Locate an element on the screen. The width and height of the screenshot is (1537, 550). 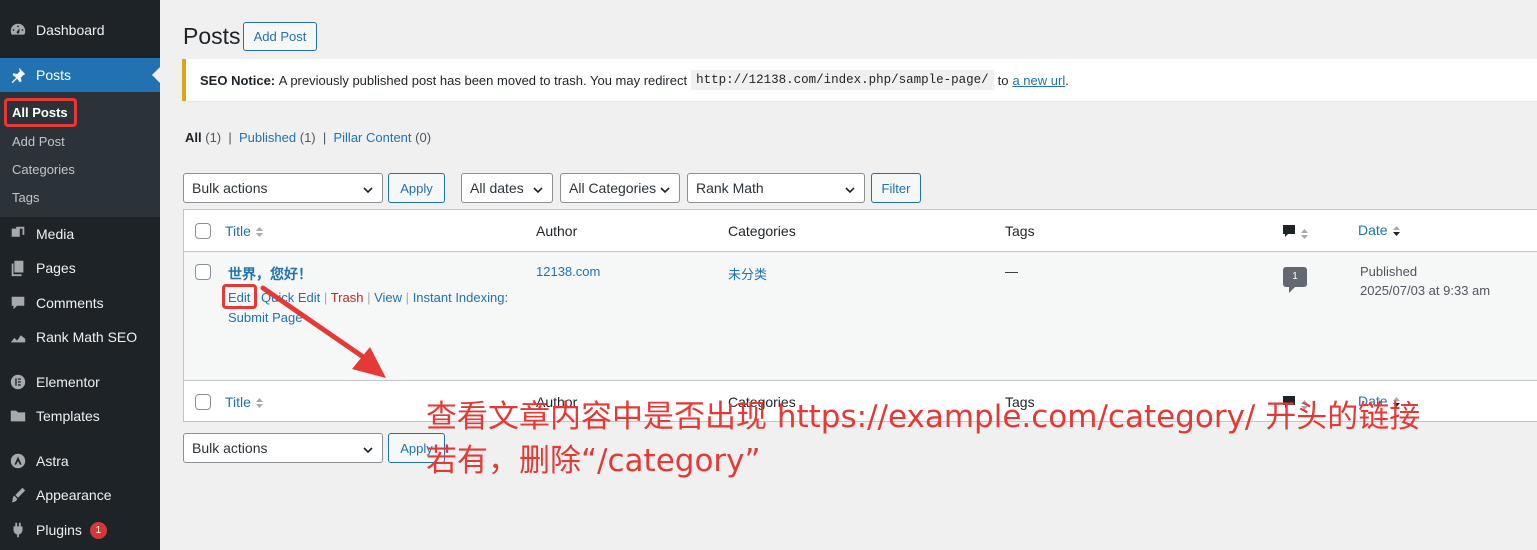
dates-select: All dates is located at coordinates (507, 188).